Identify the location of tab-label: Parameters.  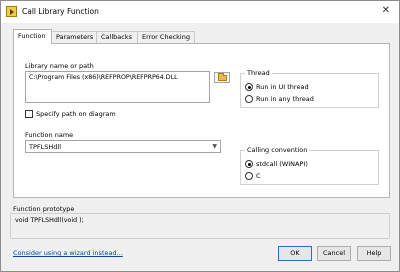
(75, 37).